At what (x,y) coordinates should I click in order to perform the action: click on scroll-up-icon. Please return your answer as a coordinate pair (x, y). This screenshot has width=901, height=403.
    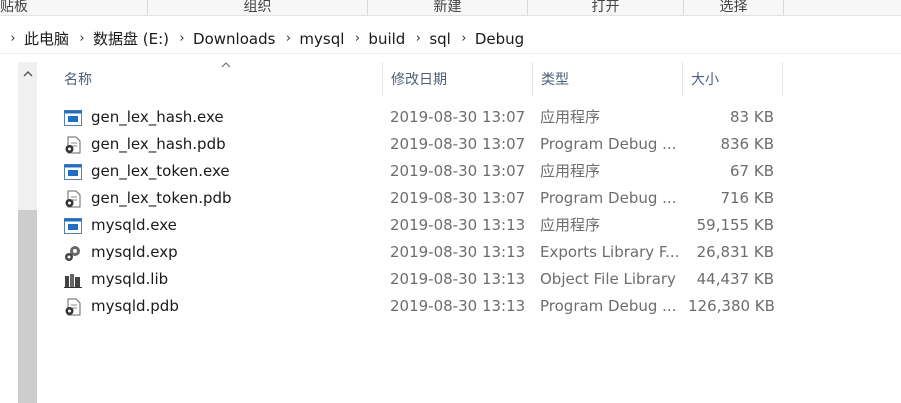
    Looking at the image, I should click on (27, 73).